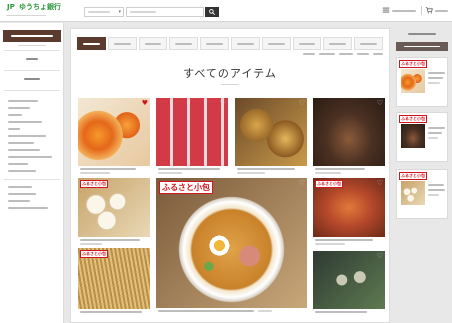 The image size is (452, 323). I want to click on member-link, so click(404, 11).